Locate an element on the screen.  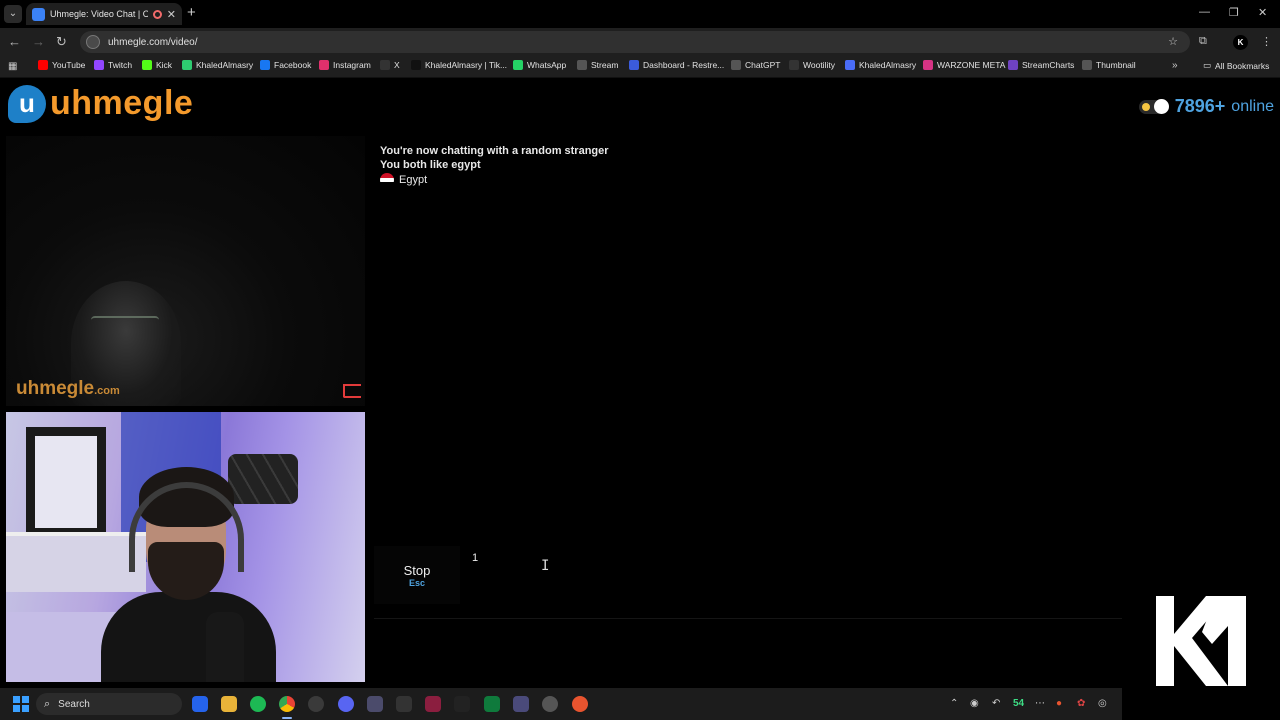
bookmark-item: Kick is located at coordinates (157, 65).